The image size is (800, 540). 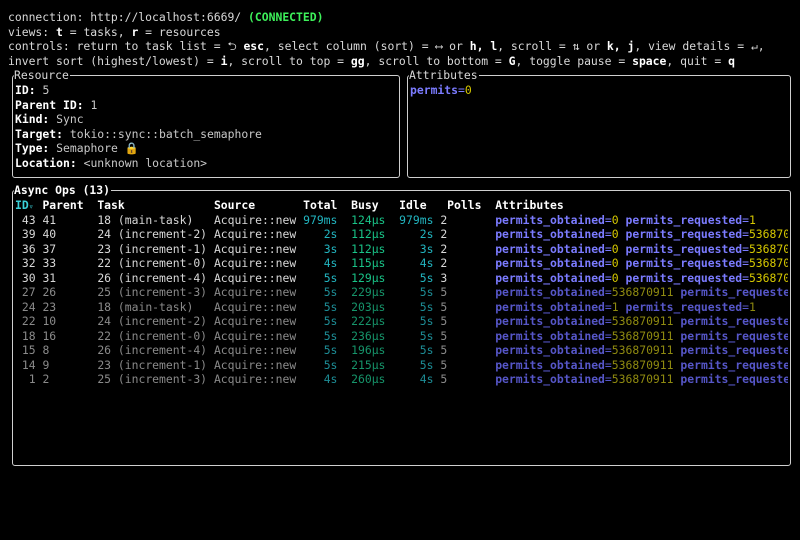 What do you see at coordinates (412, 205) in the screenshot?
I see `column-header-idle: Idle` at bounding box center [412, 205].